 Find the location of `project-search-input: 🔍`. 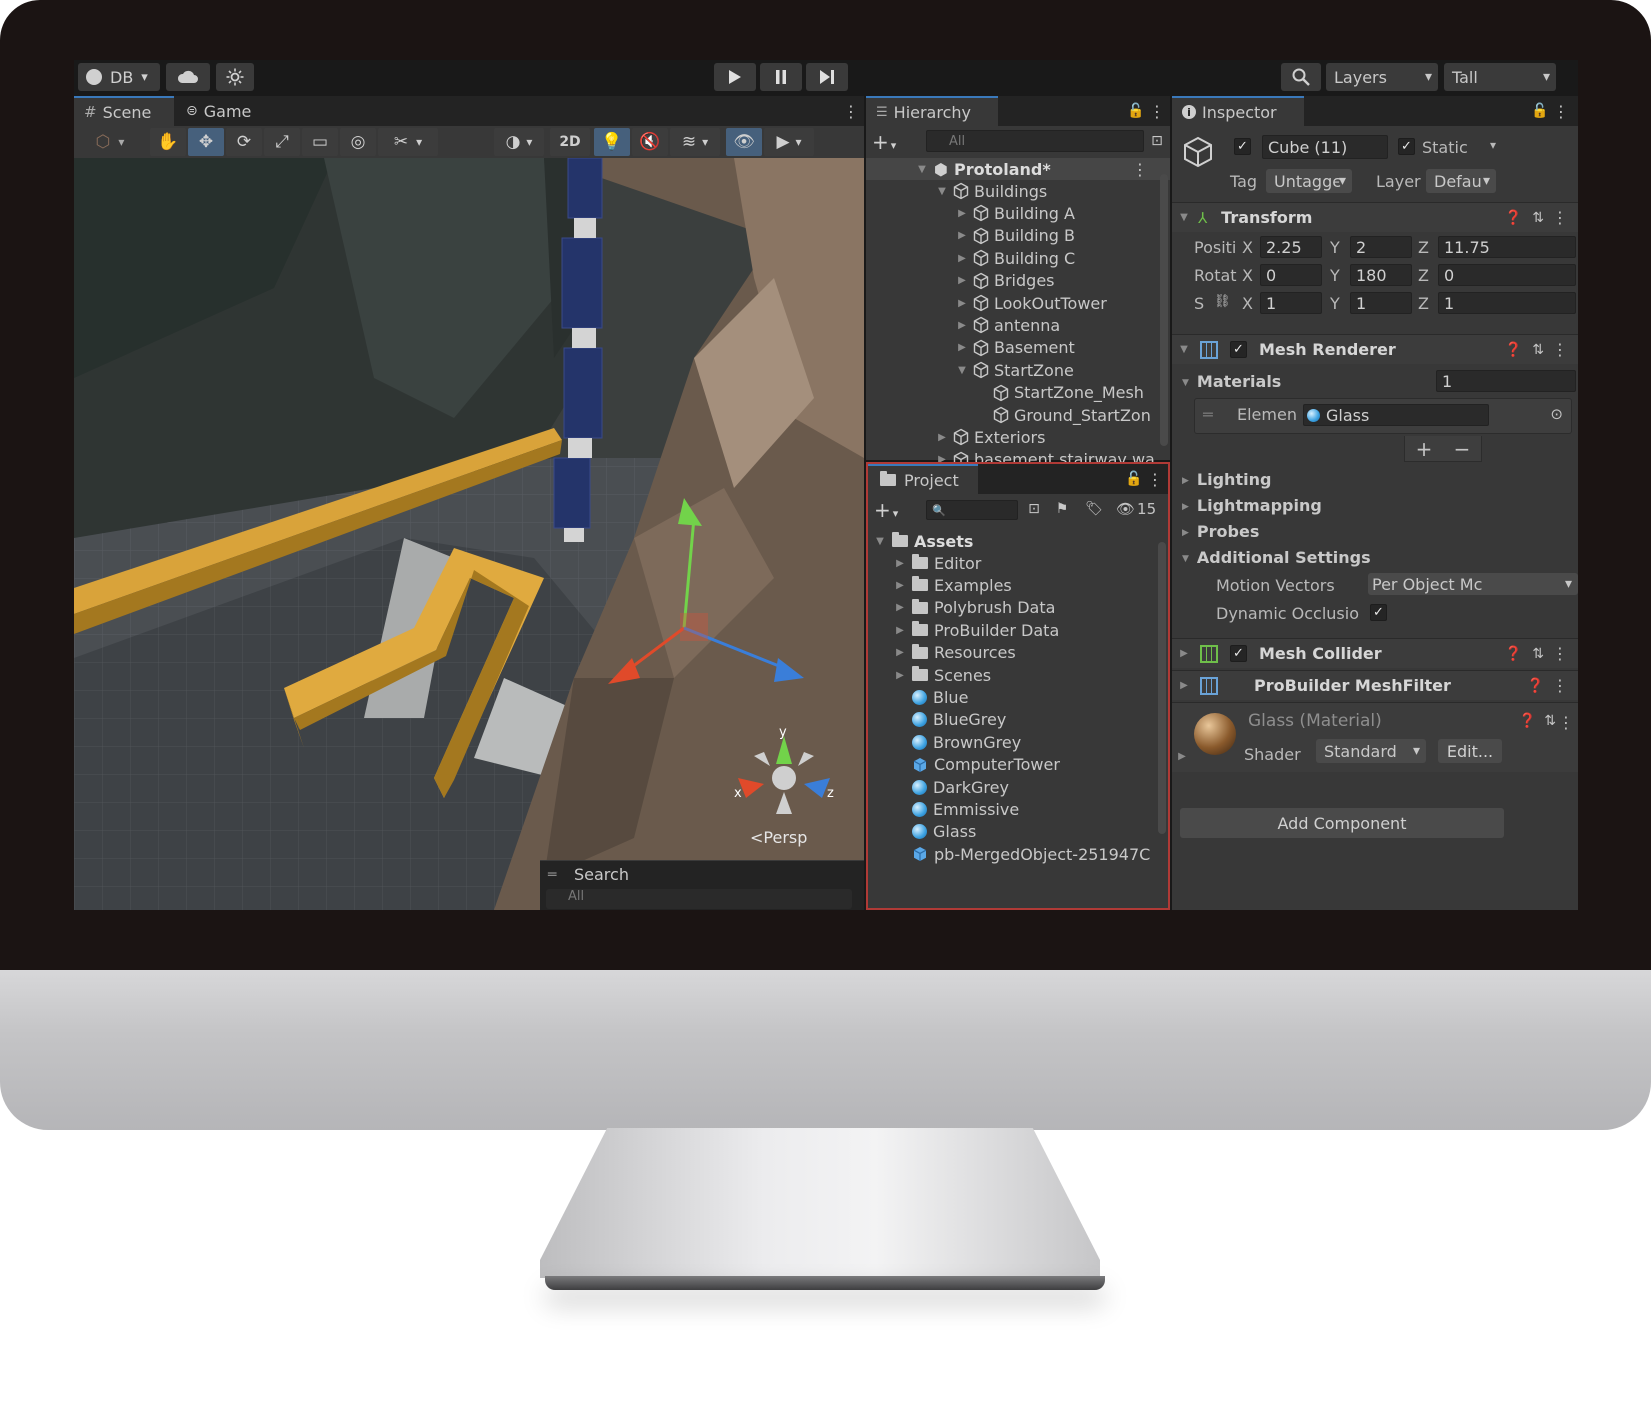

project-search-input: 🔍 is located at coordinates (972, 510).